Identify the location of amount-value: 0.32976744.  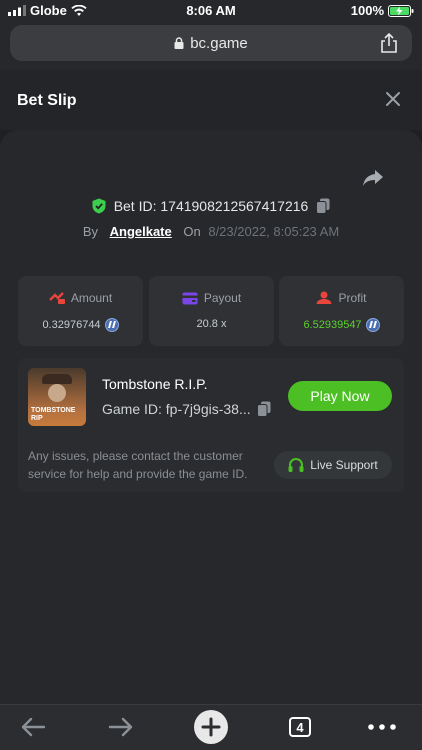
(71, 325).